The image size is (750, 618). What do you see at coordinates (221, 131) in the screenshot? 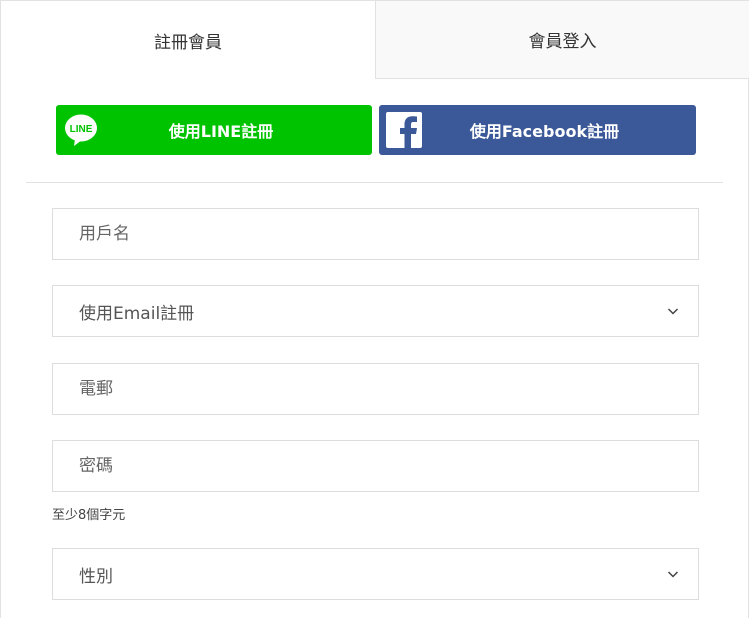
I see `line-signup-label: 使用LINE註冊` at bounding box center [221, 131].